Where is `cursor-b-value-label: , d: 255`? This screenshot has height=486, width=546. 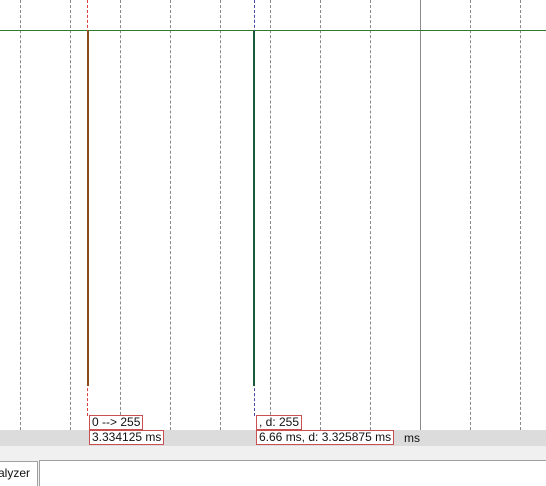 cursor-b-value-label: , d: 255 is located at coordinates (279, 422).